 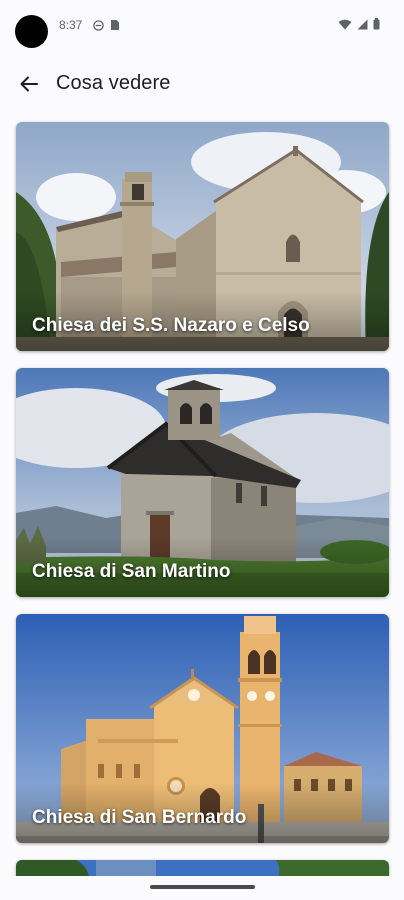 I want to click on app-bar: Cosa vedere, so click(x=202, y=84).